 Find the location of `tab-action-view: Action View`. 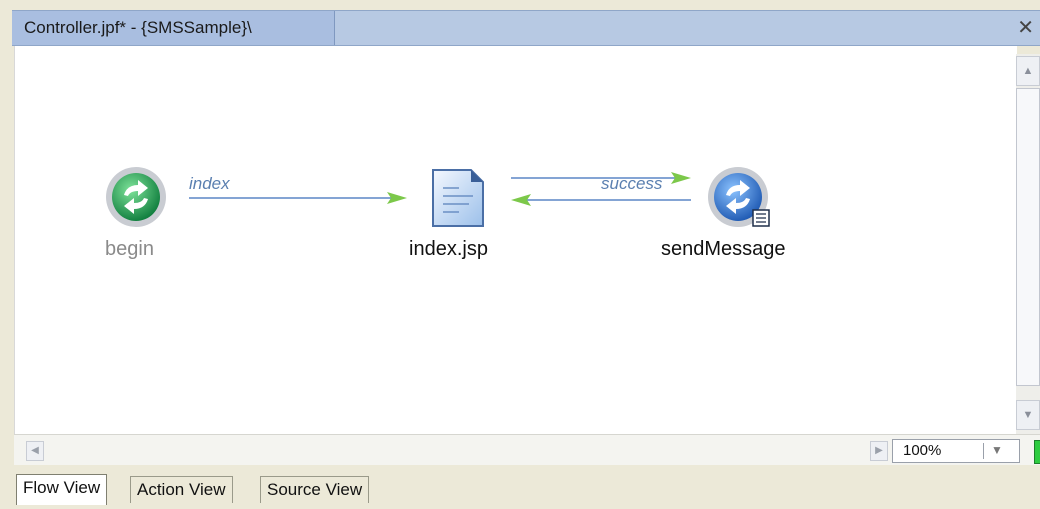

tab-action-view: Action View is located at coordinates (181, 489).